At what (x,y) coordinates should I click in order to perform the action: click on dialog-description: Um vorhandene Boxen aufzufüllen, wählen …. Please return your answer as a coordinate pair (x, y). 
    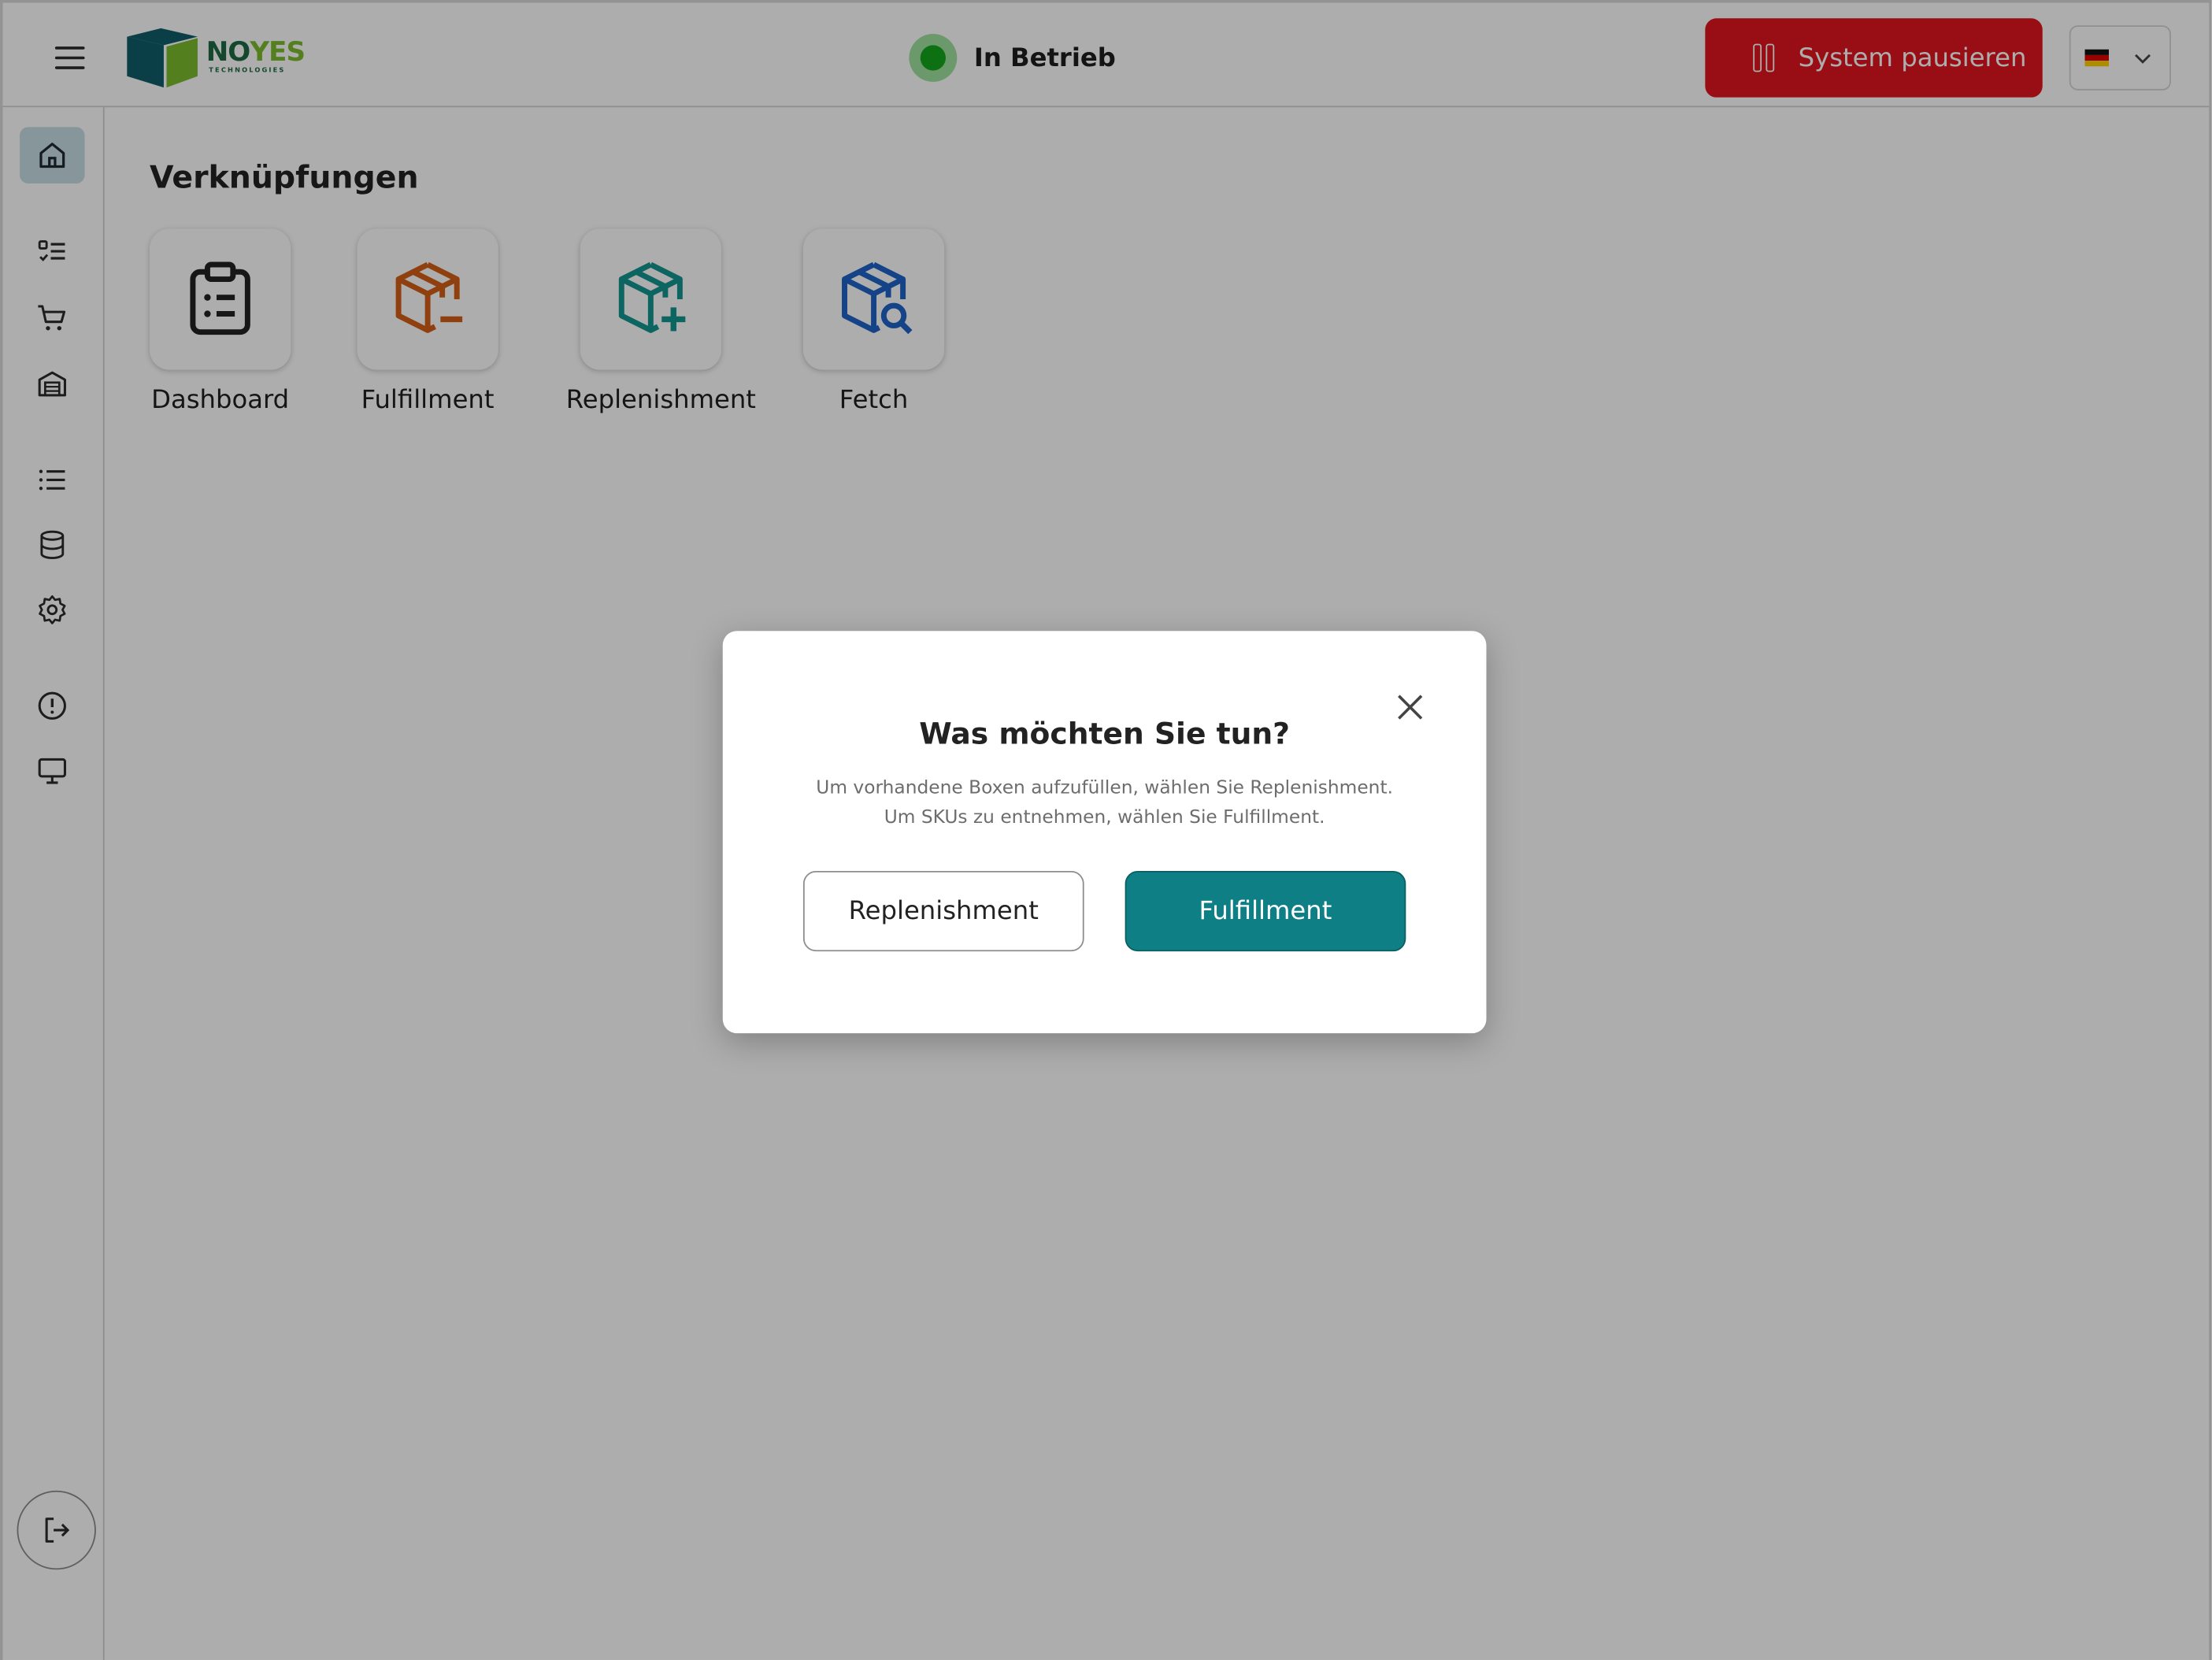
    Looking at the image, I should click on (1105, 803).